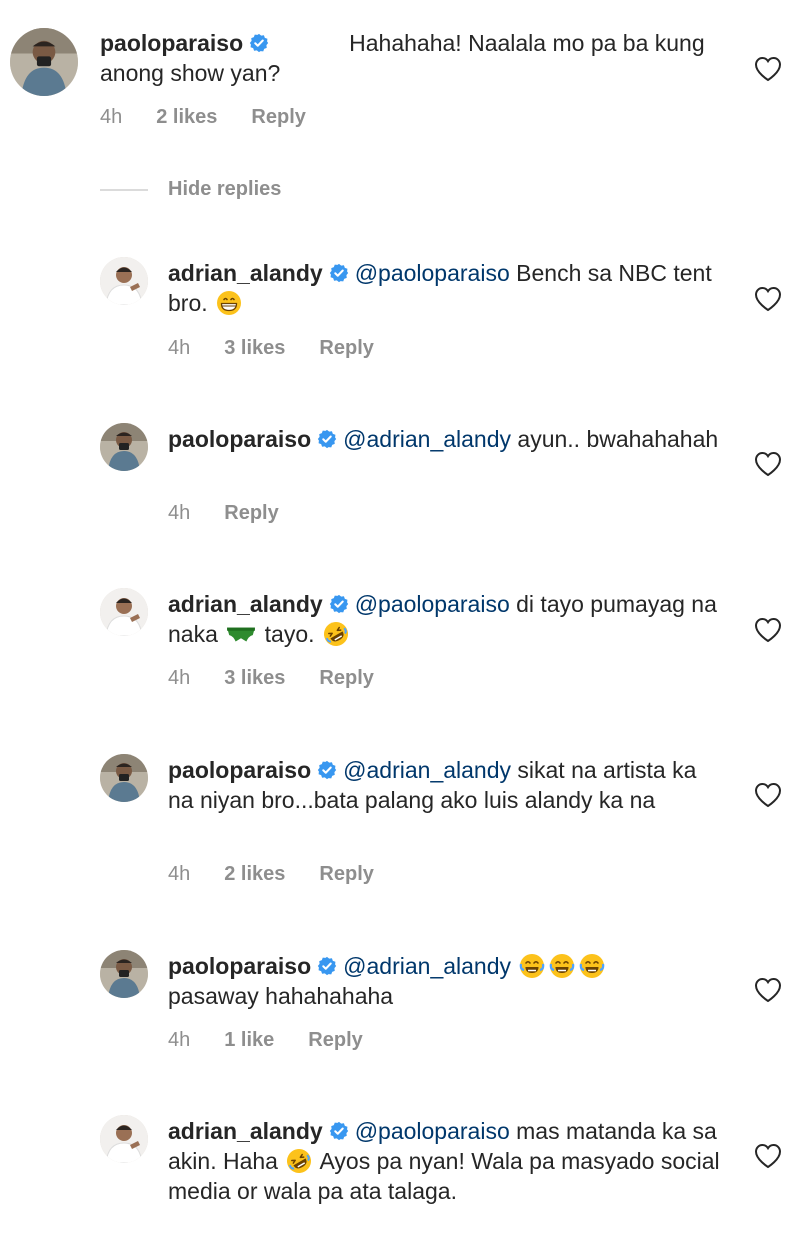  What do you see at coordinates (249, 1040) in the screenshot?
I see `likes-count: 1 like` at bounding box center [249, 1040].